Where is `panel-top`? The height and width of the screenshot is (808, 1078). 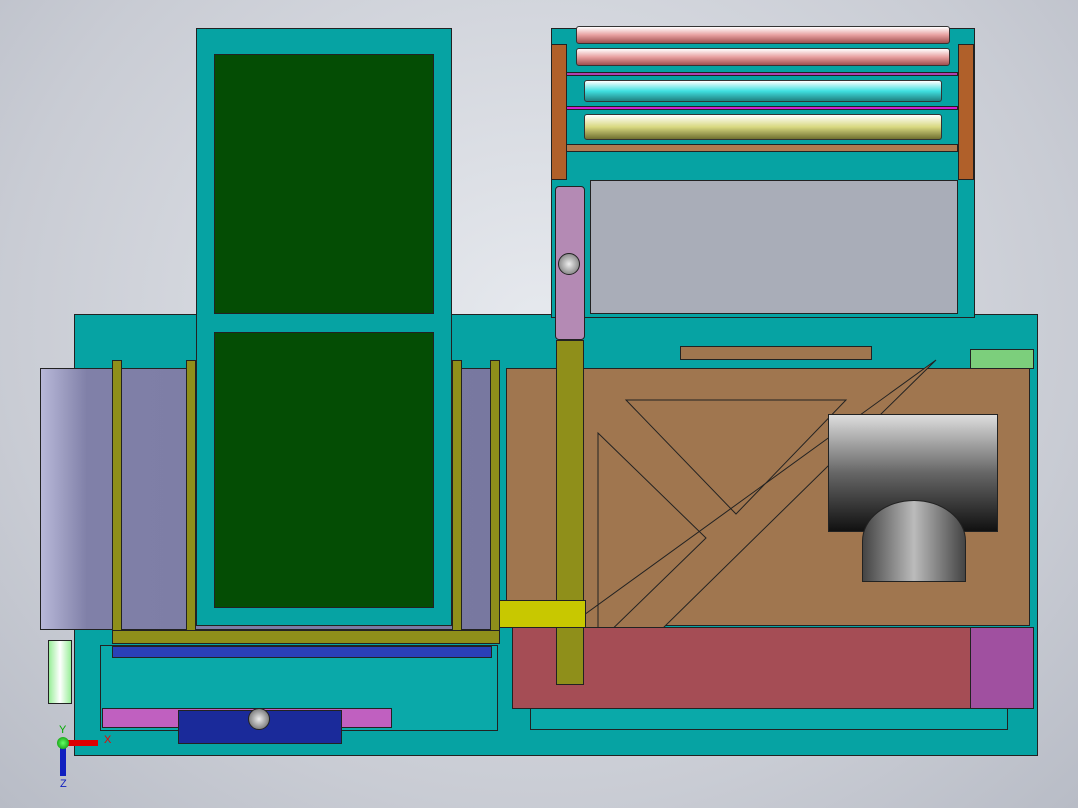 panel-top is located at coordinates (324, 184).